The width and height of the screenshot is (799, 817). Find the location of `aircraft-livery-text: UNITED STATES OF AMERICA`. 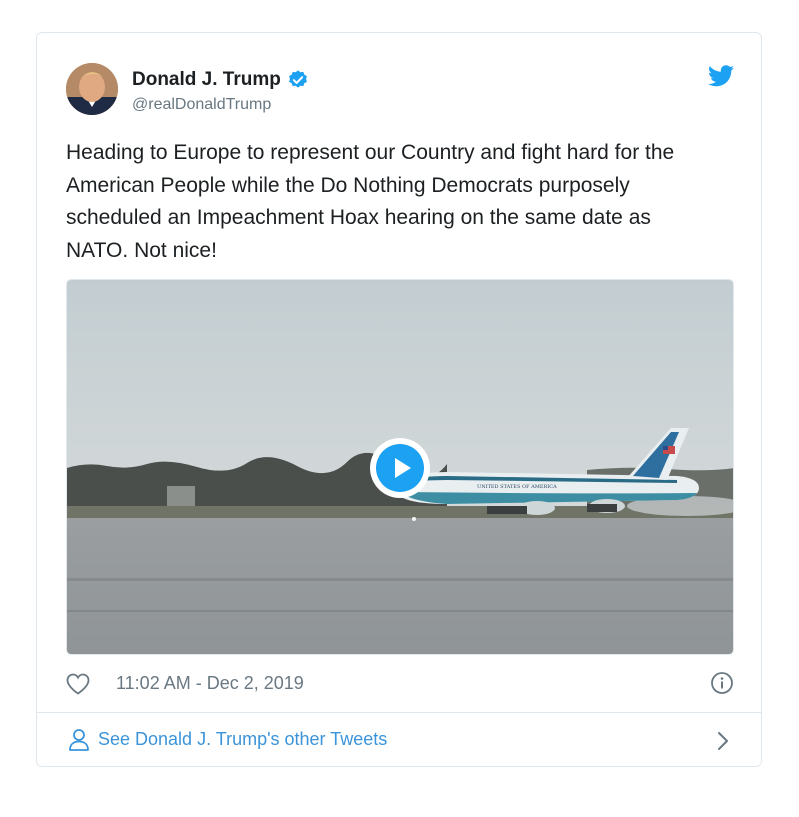

aircraft-livery-text: UNITED STATES OF AMERICA is located at coordinates (517, 487).